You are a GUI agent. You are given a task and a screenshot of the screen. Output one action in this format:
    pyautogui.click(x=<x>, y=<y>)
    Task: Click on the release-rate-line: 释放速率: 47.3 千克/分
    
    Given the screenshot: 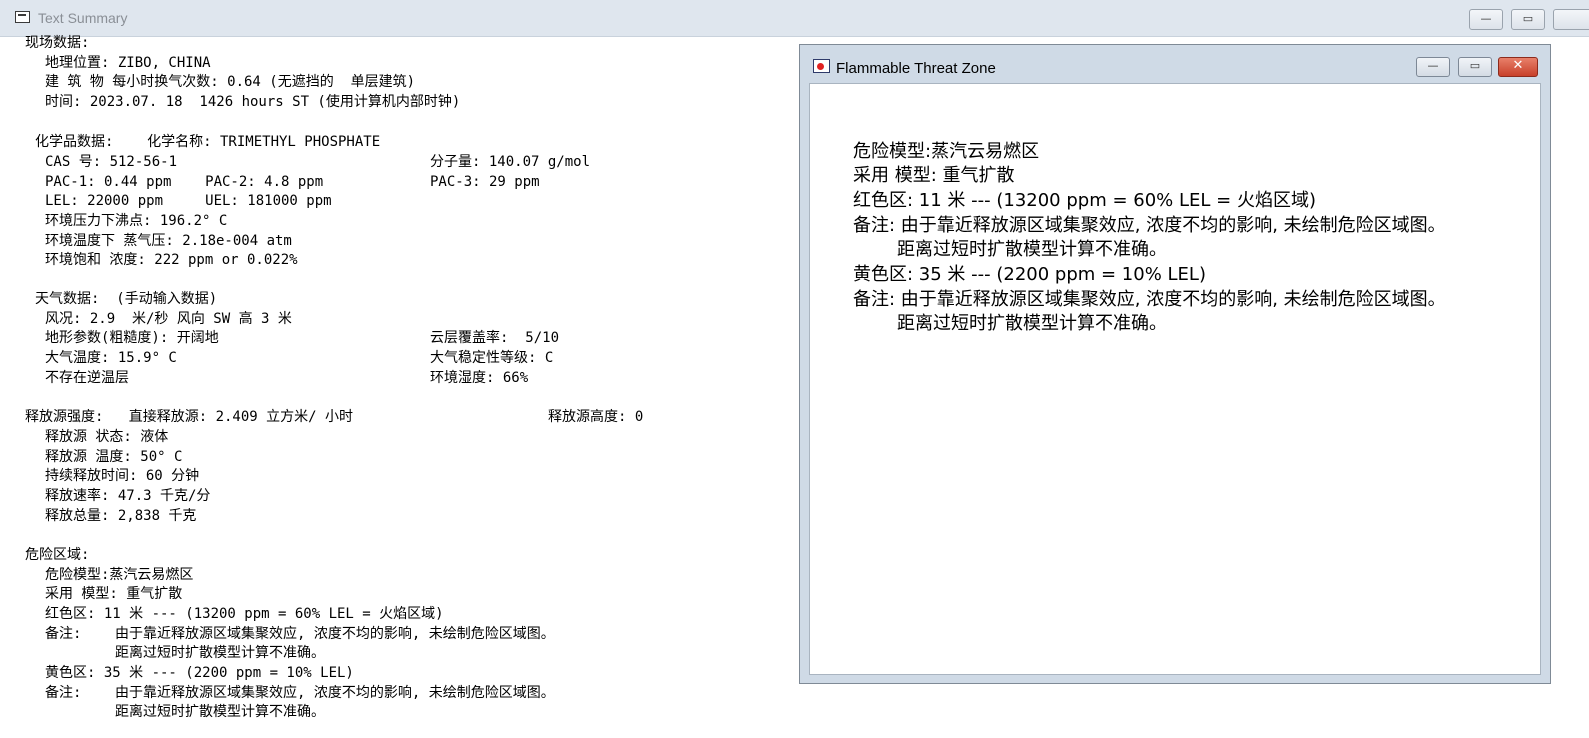 What is the action you would take?
    pyautogui.click(x=128, y=496)
    